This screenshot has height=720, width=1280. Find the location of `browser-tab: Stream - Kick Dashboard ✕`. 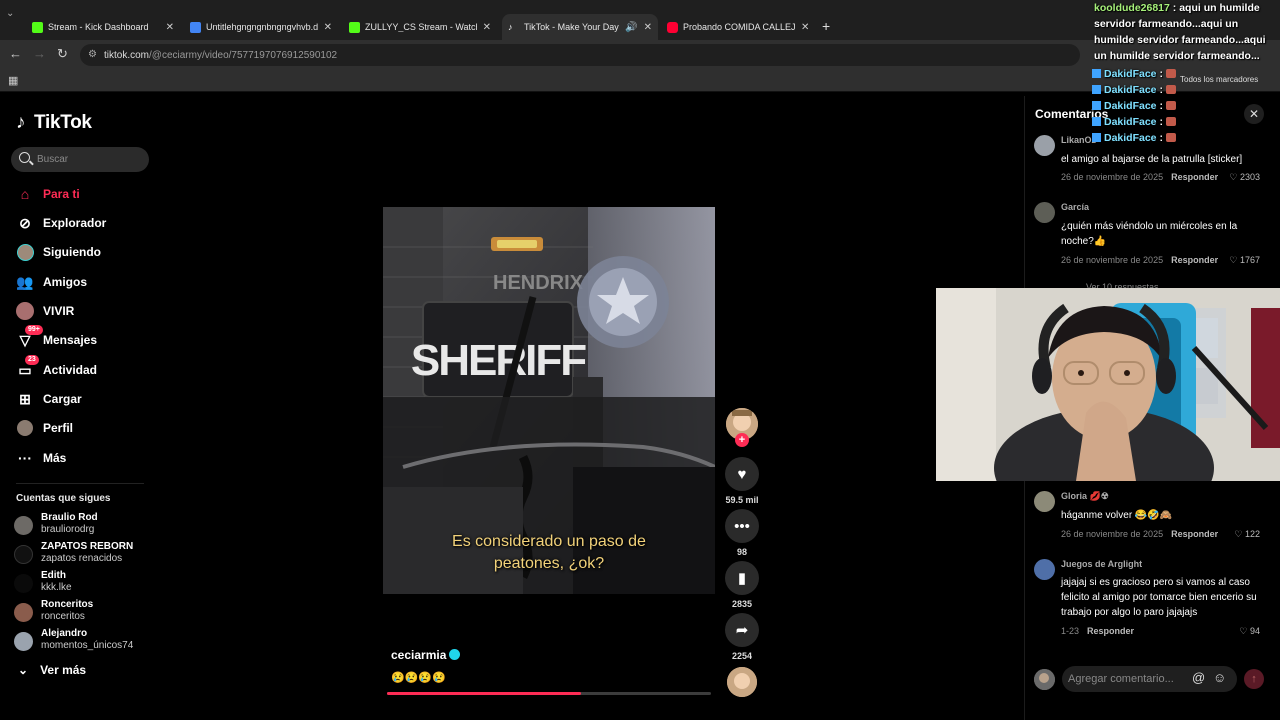

browser-tab: Stream - Kick Dashboard ✕ is located at coordinates (103, 27).